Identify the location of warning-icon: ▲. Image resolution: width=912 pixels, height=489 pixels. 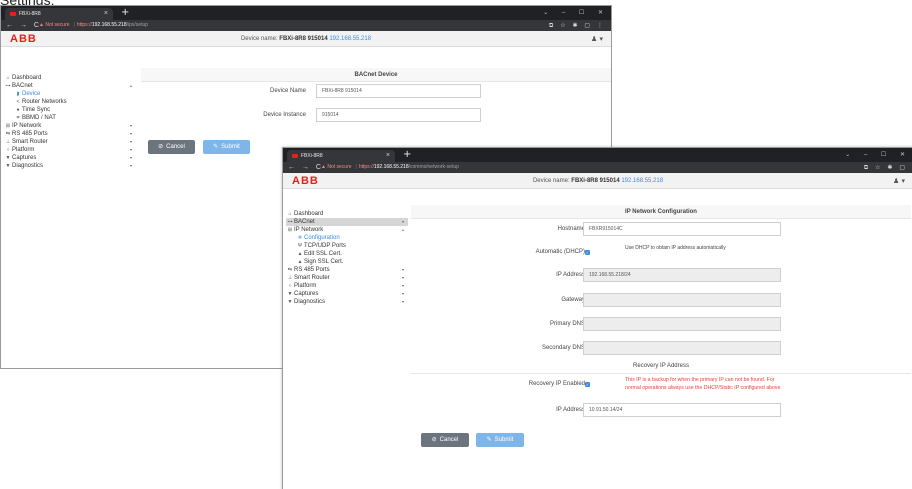
(323, 167).